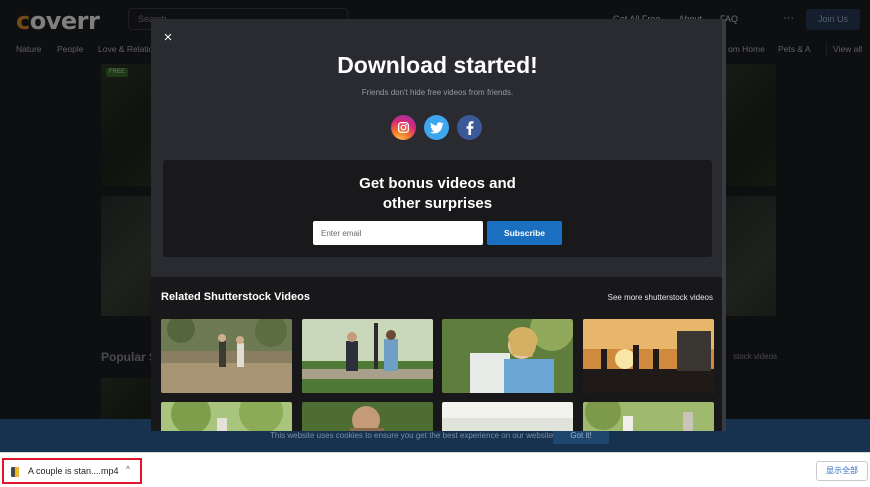  Describe the element at coordinates (660, 297) in the screenshot. I see `see-more-link: See more shutterstock videos` at that location.